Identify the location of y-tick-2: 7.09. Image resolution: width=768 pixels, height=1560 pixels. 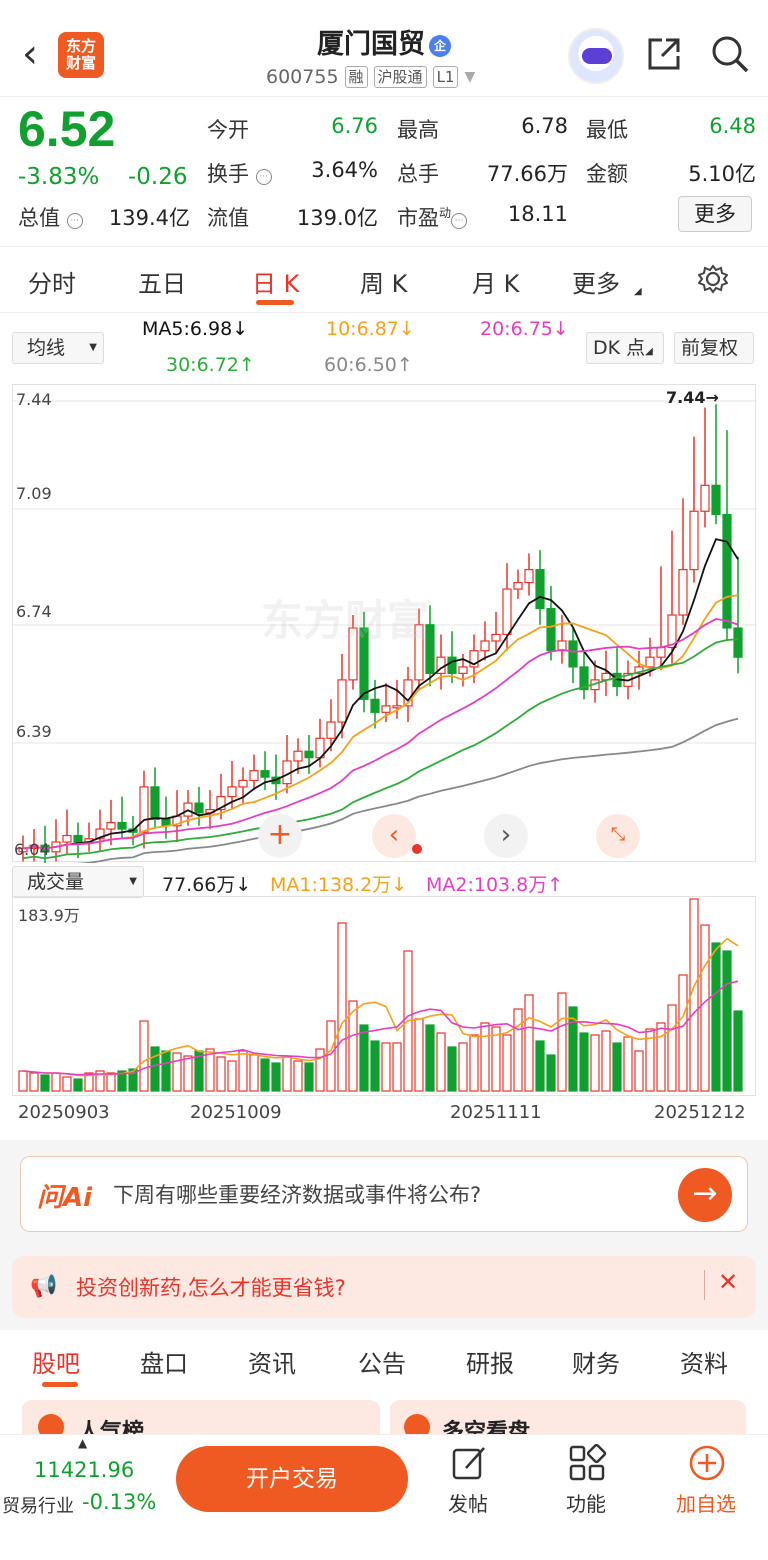
(34, 493).